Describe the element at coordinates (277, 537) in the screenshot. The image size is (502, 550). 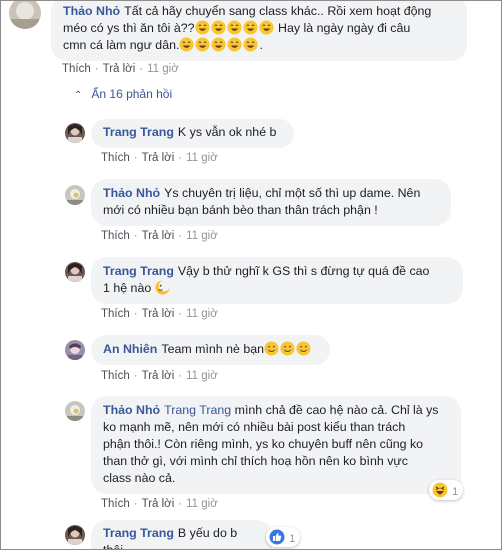
I see `like-reaction-icon` at that location.